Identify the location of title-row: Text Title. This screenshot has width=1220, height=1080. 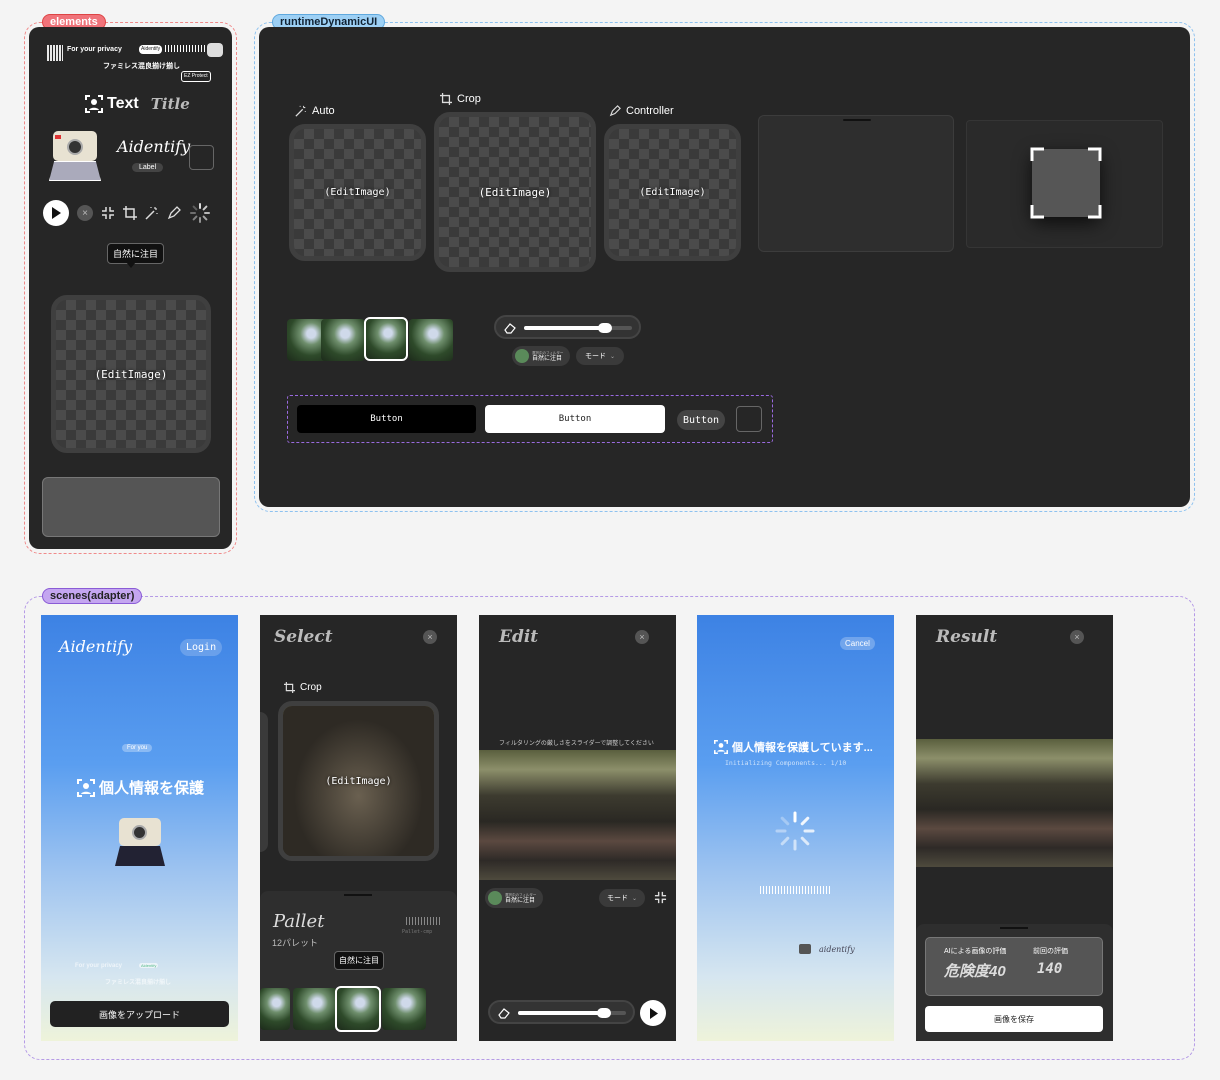
(137, 104).